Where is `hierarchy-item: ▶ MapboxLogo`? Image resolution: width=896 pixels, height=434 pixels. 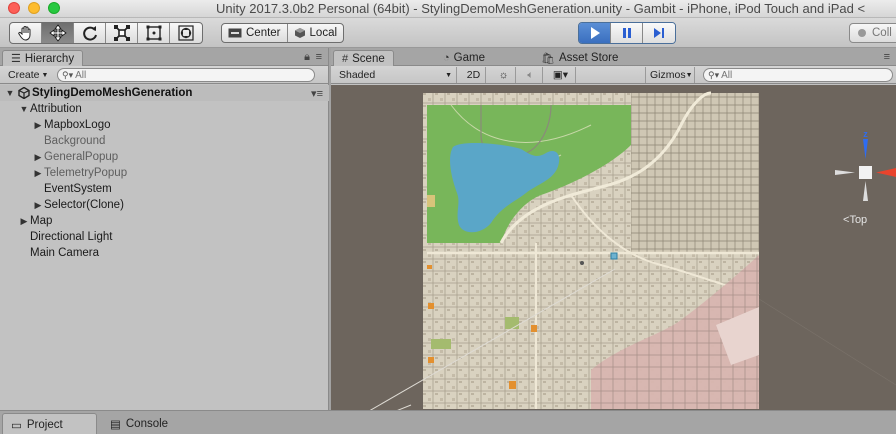
hierarchy-item: ▶ MapboxLogo is located at coordinates (164, 125).